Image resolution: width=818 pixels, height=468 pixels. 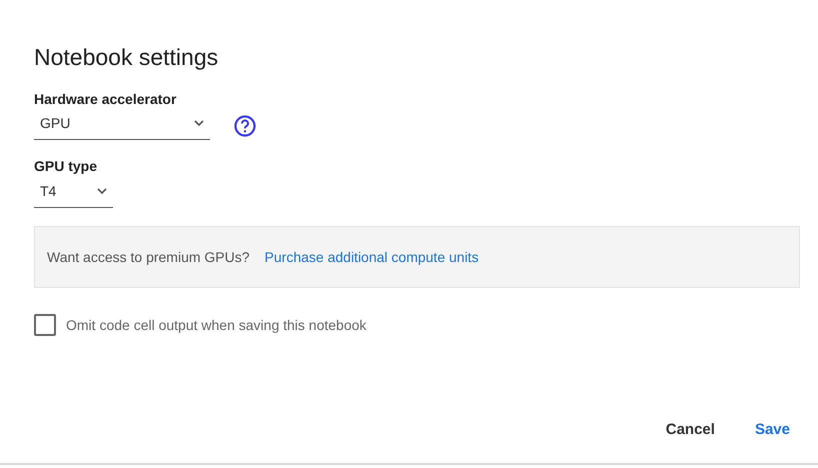 I want to click on save-button: Save, so click(x=772, y=429).